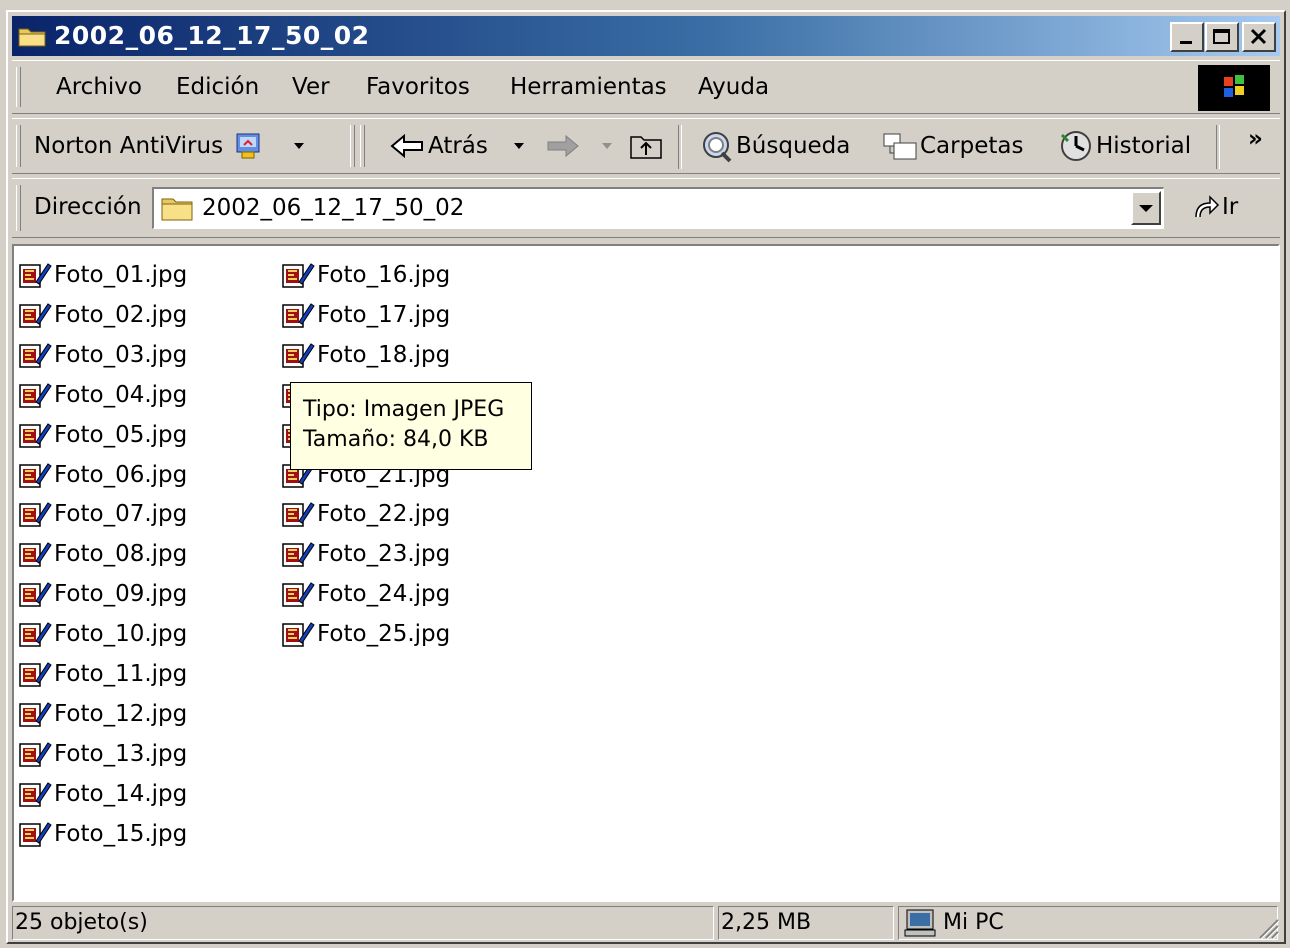 The height and width of the screenshot is (948, 1290). Describe the element at coordinates (121, 554) in the screenshot. I see `file-name: Foto_08.jpg` at that location.